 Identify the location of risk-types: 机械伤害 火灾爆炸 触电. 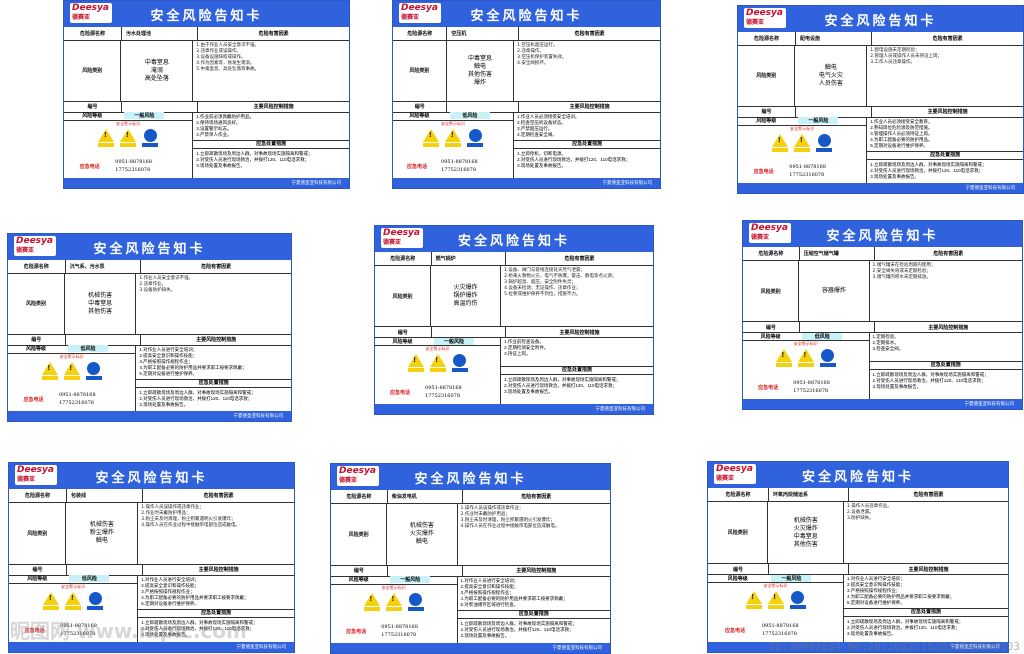
(421, 534).